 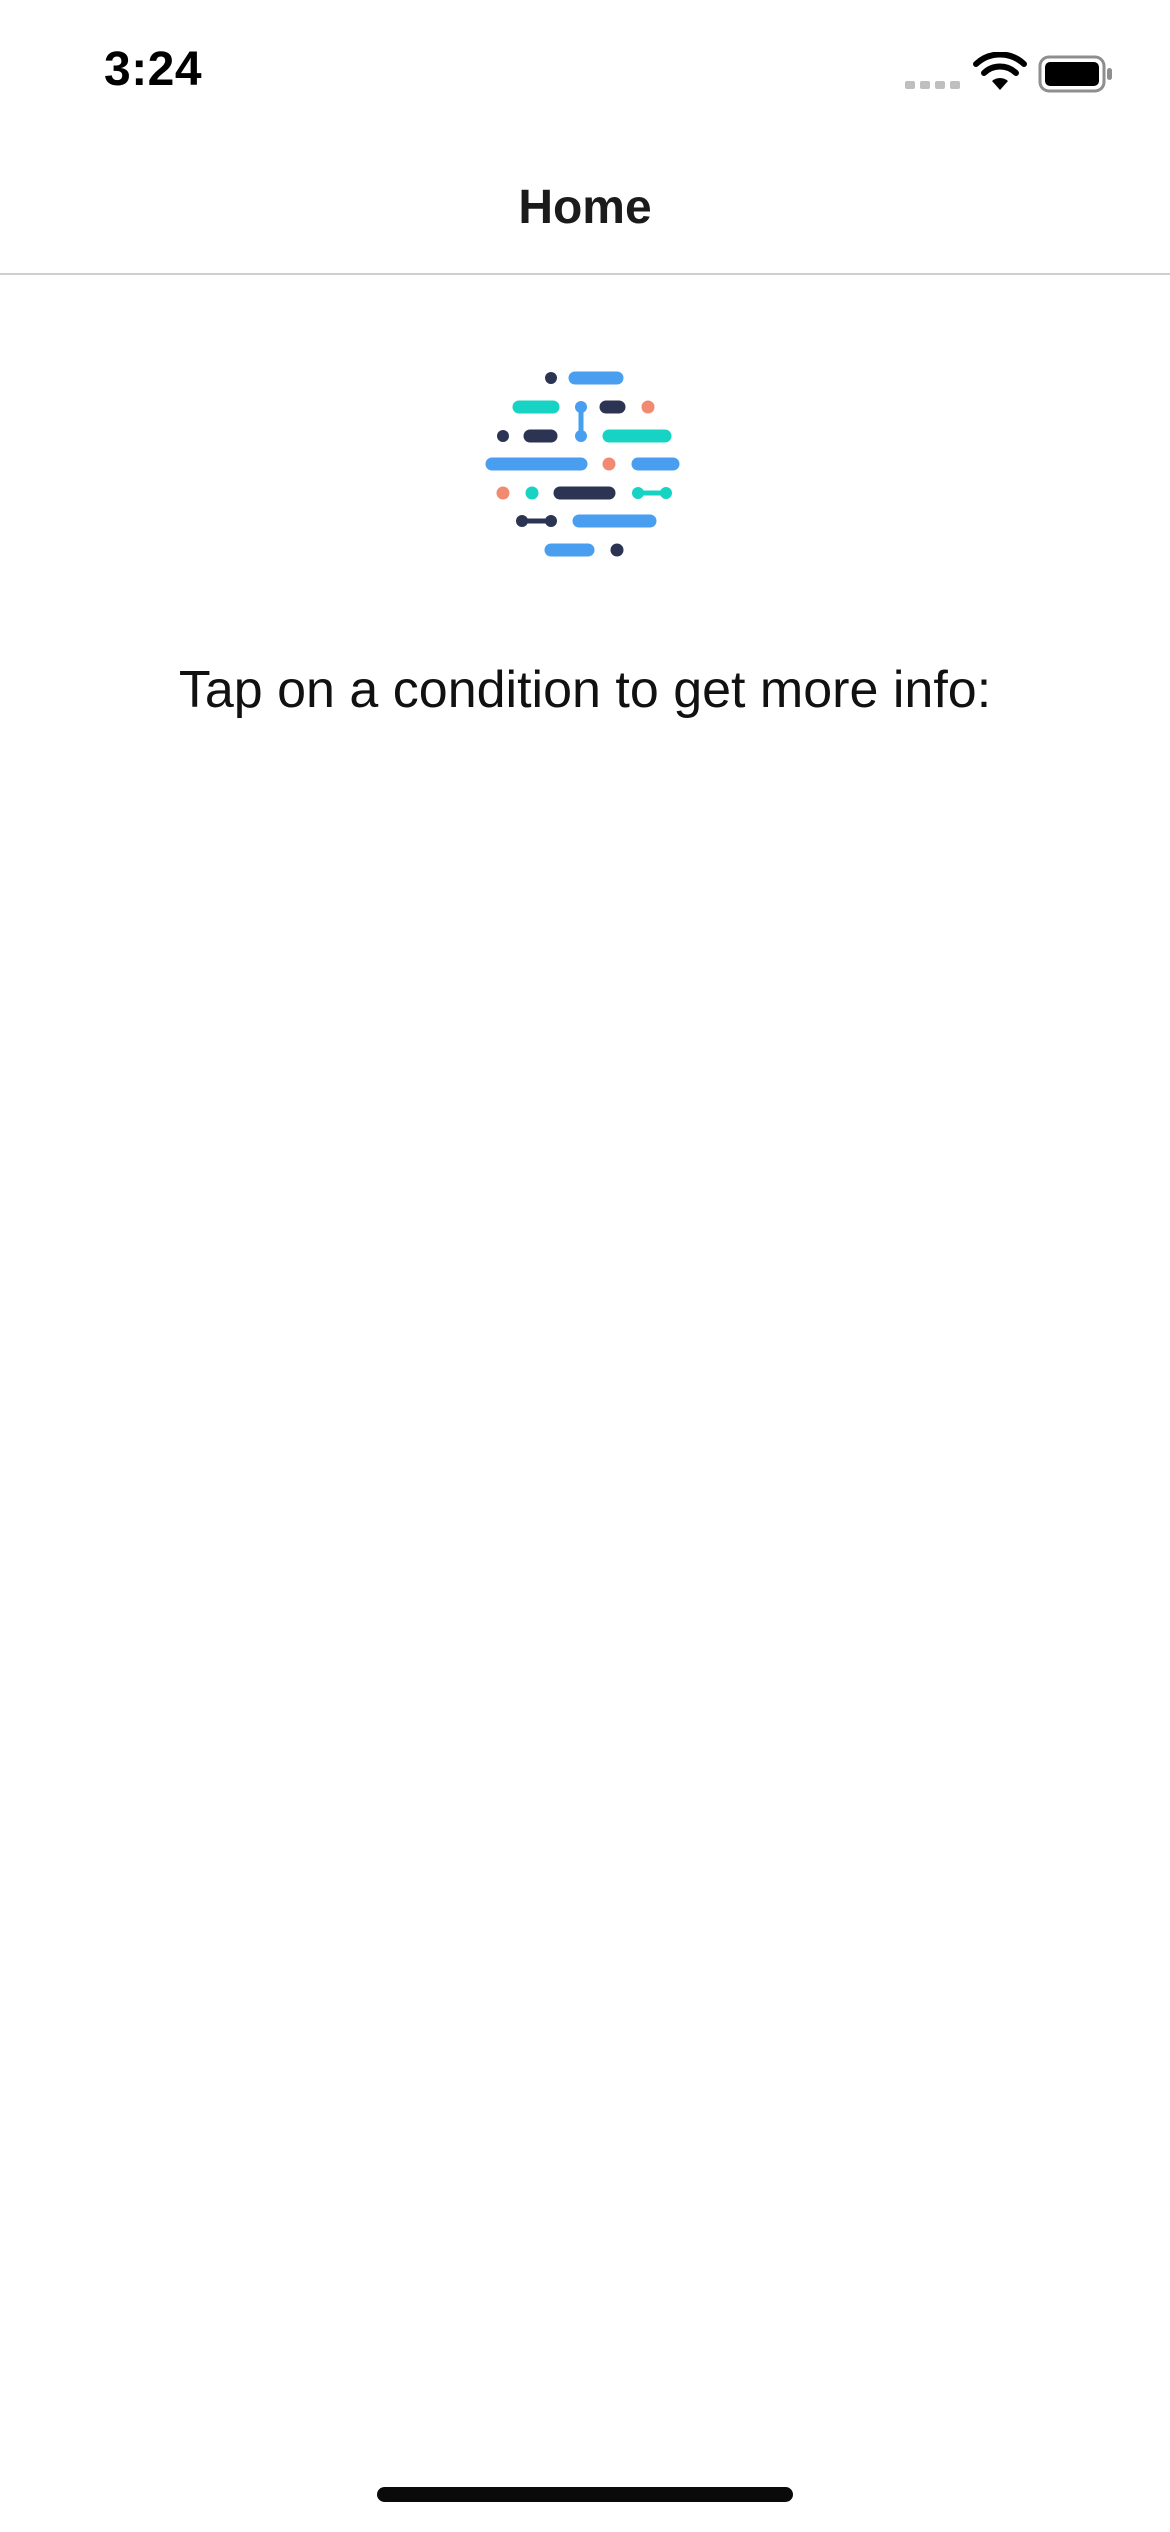 I want to click on page-title: Home, so click(x=585, y=207).